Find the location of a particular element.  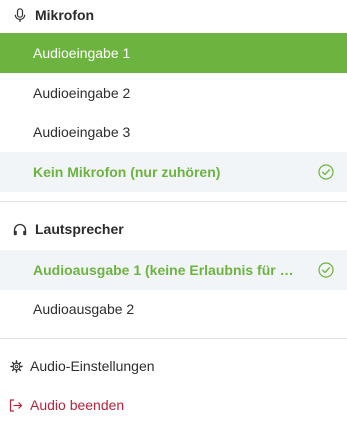

headphones-icon is located at coordinates (20, 229).